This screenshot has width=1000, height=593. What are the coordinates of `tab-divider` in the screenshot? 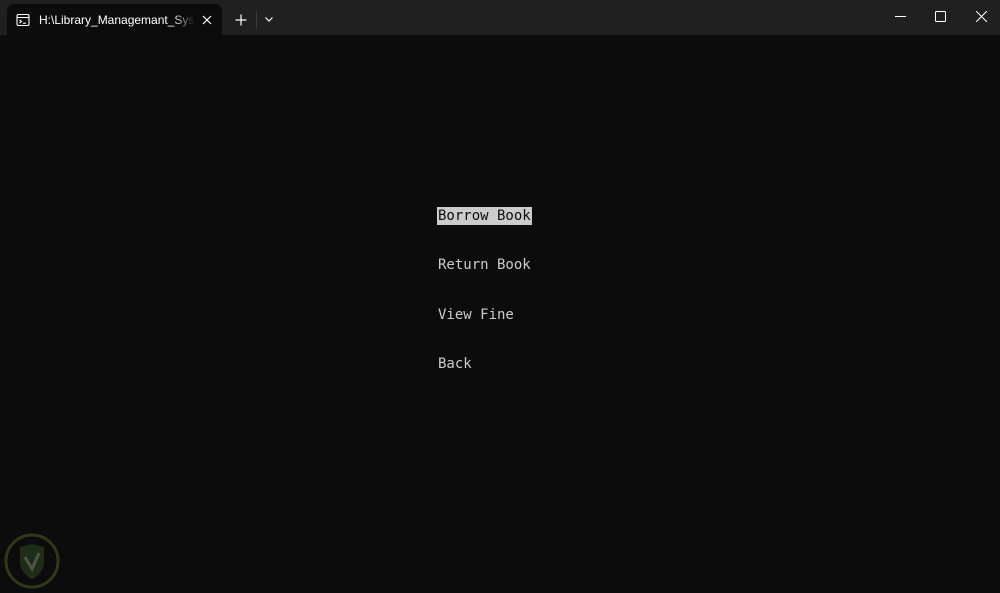 It's located at (256, 19).